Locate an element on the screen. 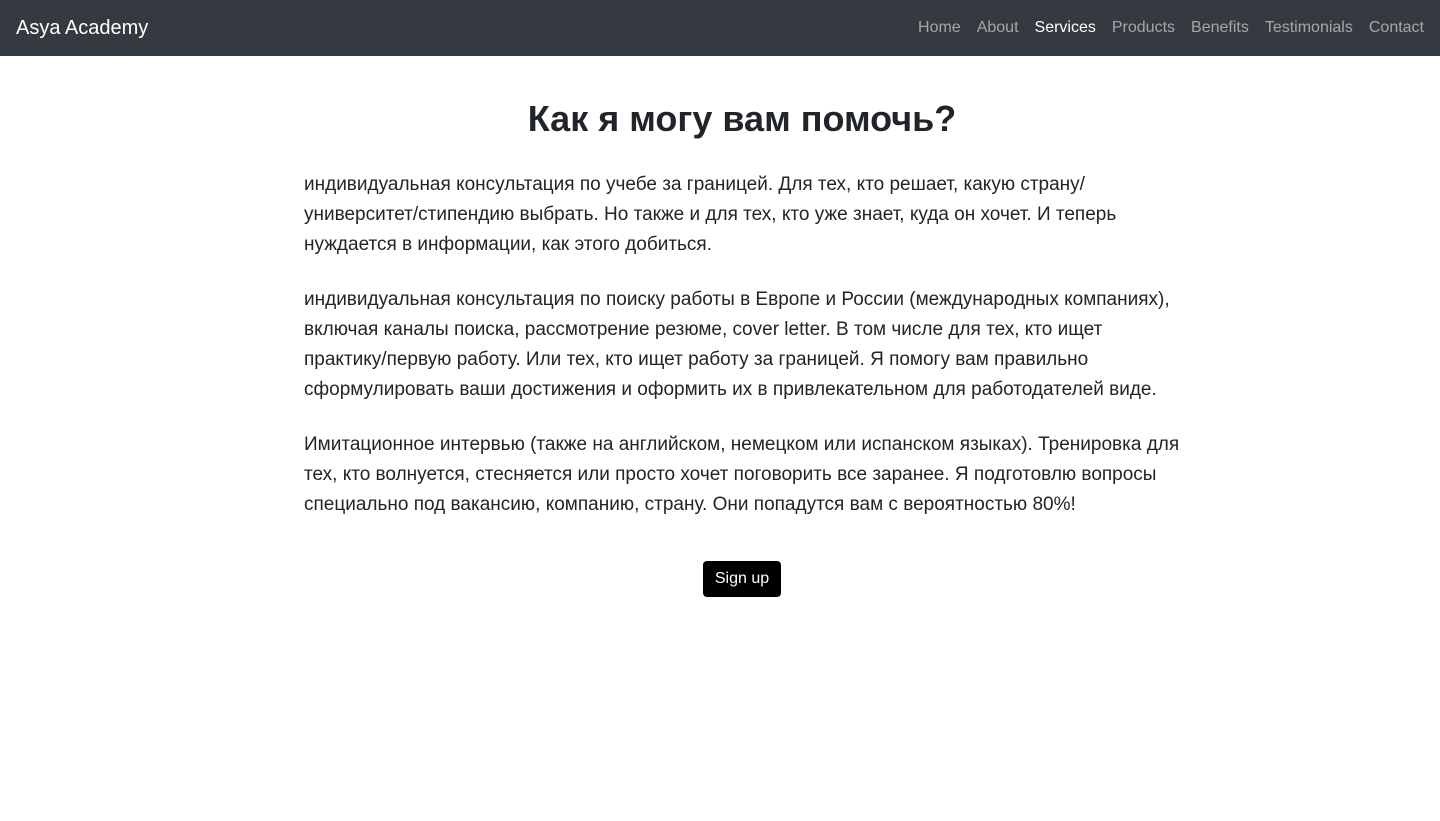 Image resolution: width=1440 pixels, height=821 pixels. signup-button: Sign up is located at coordinates (742, 579).